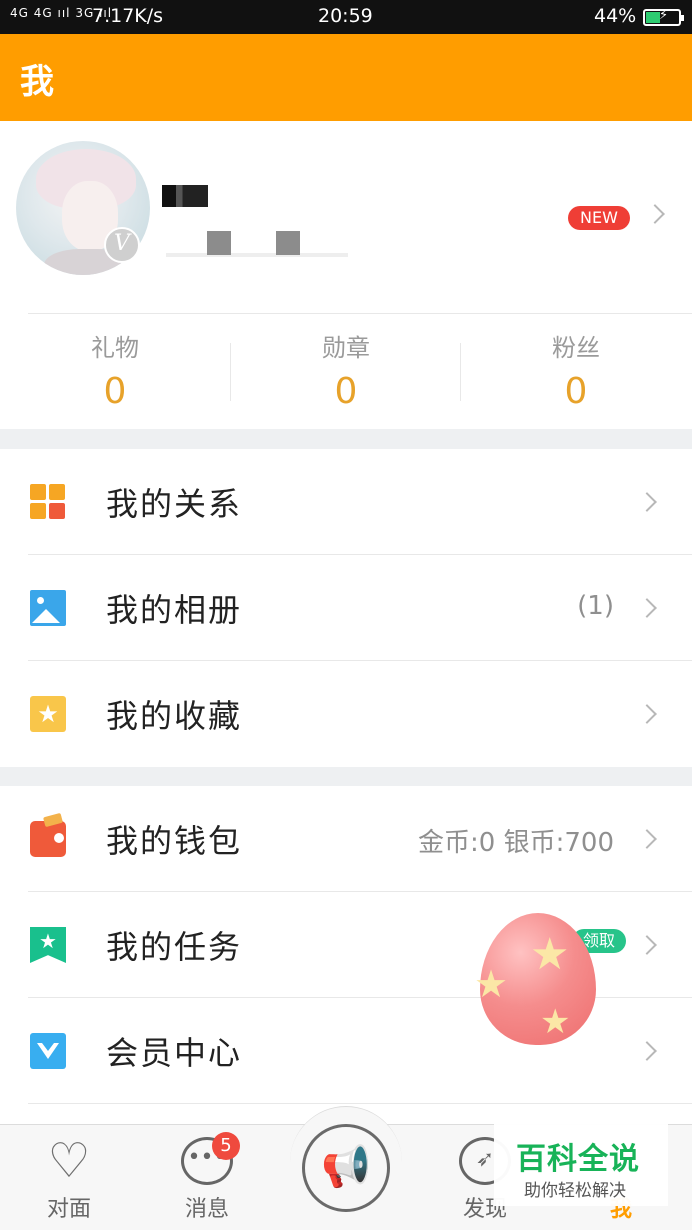 Image resolution: width=692 pixels, height=1230 pixels. I want to click on clock: 20:59, so click(345, 16).